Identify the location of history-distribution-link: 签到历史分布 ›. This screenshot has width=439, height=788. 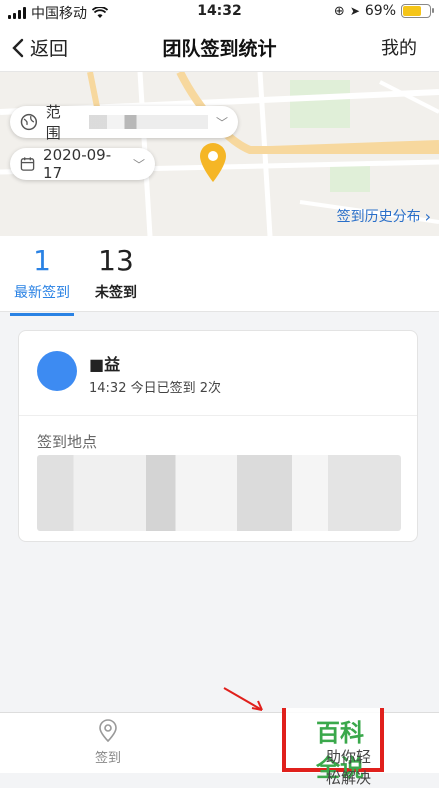
(384, 216).